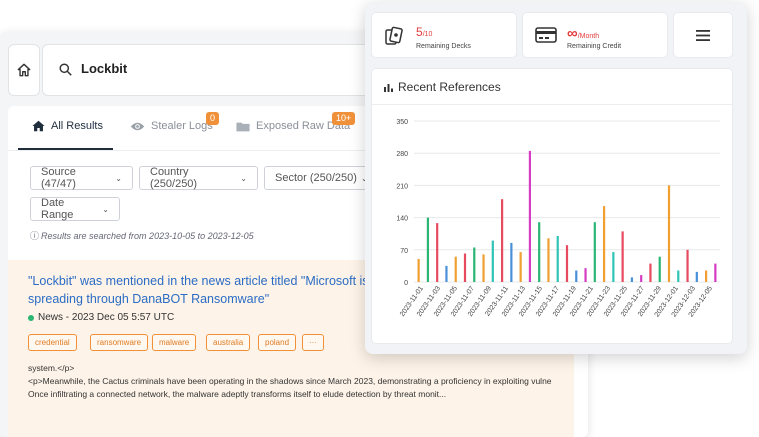 The width and height of the screenshot is (759, 437). What do you see at coordinates (402, 154) in the screenshot?
I see `y-tick-label: 280` at bounding box center [402, 154].